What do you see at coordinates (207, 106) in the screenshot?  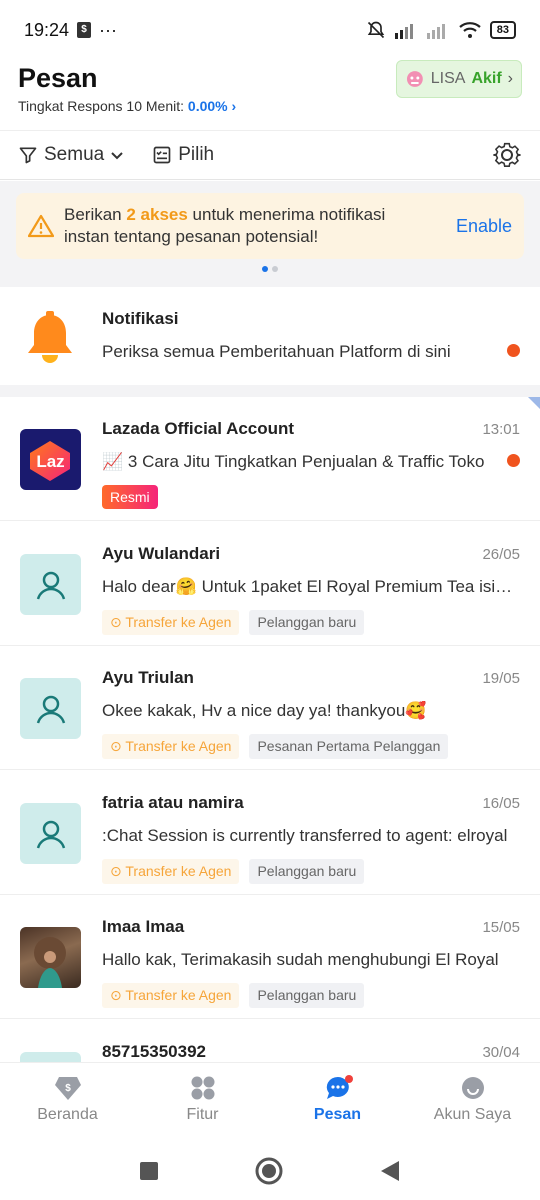 I see `response-rate-value: 0.00%` at bounding box center [207, 106].